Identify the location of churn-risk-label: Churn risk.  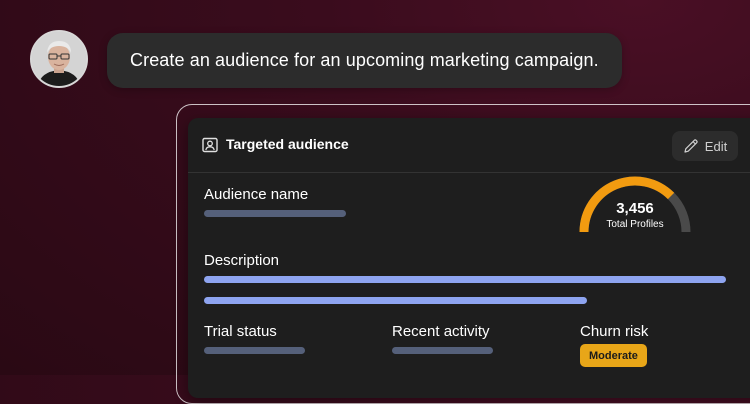
(614, 331).